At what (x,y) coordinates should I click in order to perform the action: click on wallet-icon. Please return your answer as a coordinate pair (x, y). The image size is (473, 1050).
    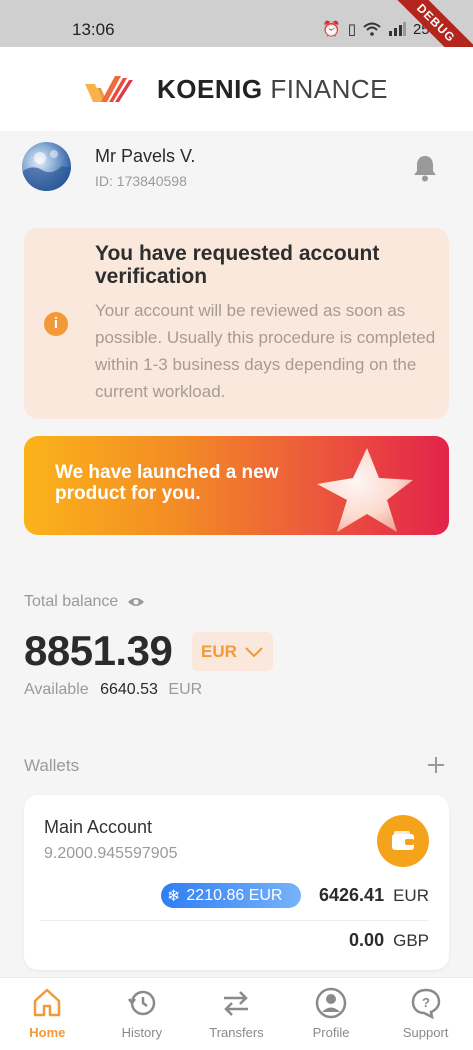
    Looking at the image, I should click on (403, 840).